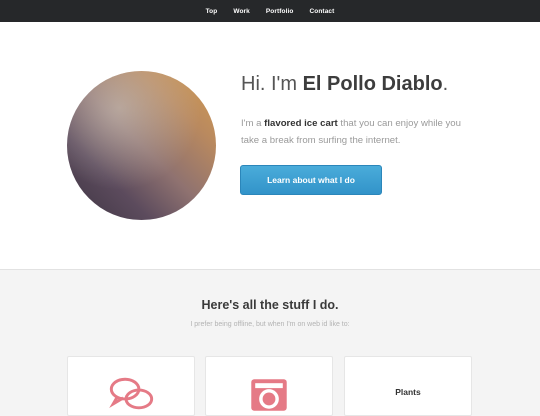 Image resolution: width=540 pixels, height=416 pixels. I want to click on hero-text-prefix: I'm a, so click(253, 123).